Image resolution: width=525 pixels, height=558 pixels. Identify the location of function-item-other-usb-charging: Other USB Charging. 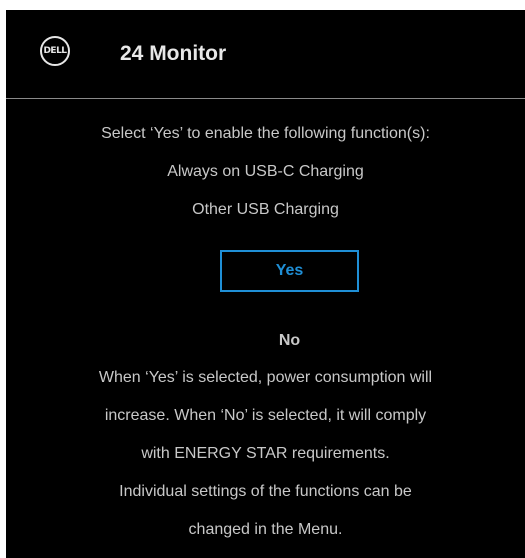
(265, 209).